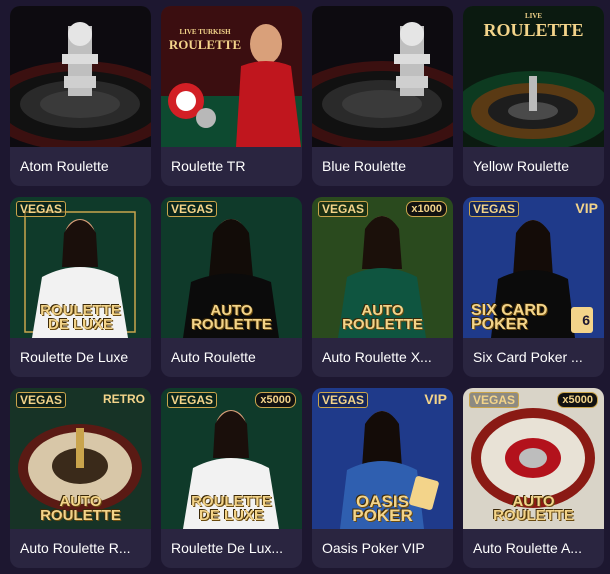 The height and width of the screenshot is (574, 610). What do you see at coordinates (533, 16) in the screenshot?
I see `thumb-subtitle: LIVE` at bounding box center [533, 16].